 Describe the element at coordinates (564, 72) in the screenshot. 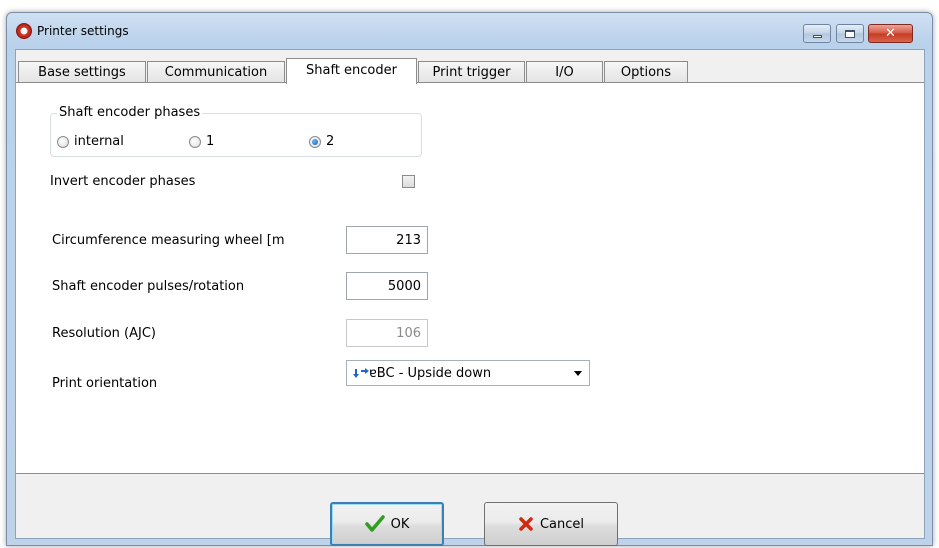

I see `tab-io: I/O` at that location.